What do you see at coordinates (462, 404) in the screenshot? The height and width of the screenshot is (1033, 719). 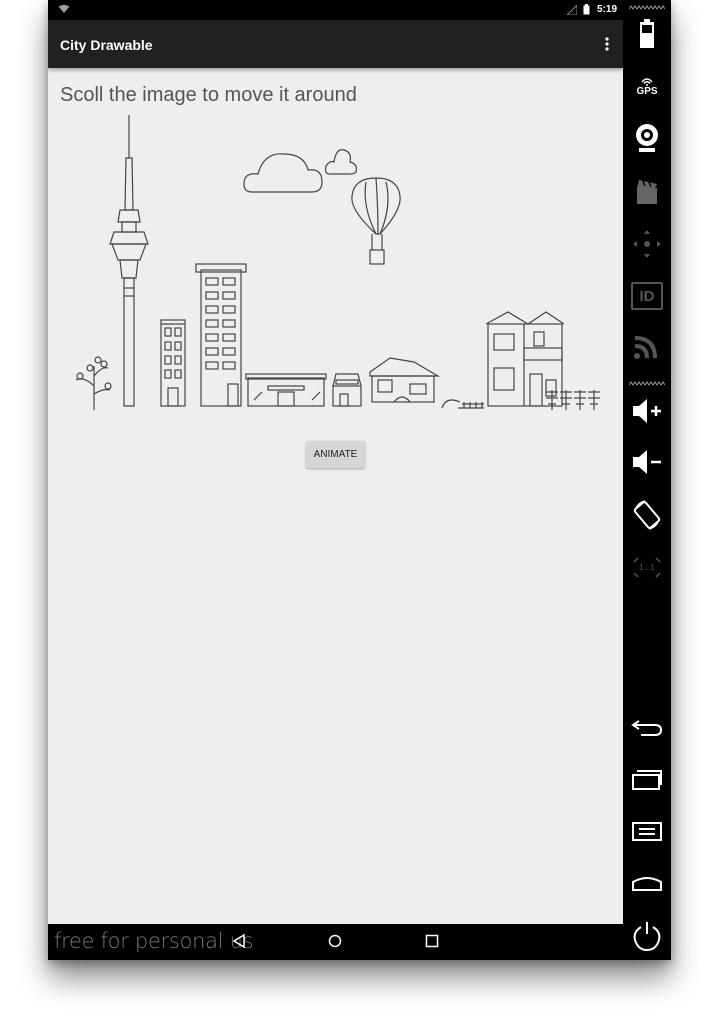 I see `fence` at bounding box center [462, 404].